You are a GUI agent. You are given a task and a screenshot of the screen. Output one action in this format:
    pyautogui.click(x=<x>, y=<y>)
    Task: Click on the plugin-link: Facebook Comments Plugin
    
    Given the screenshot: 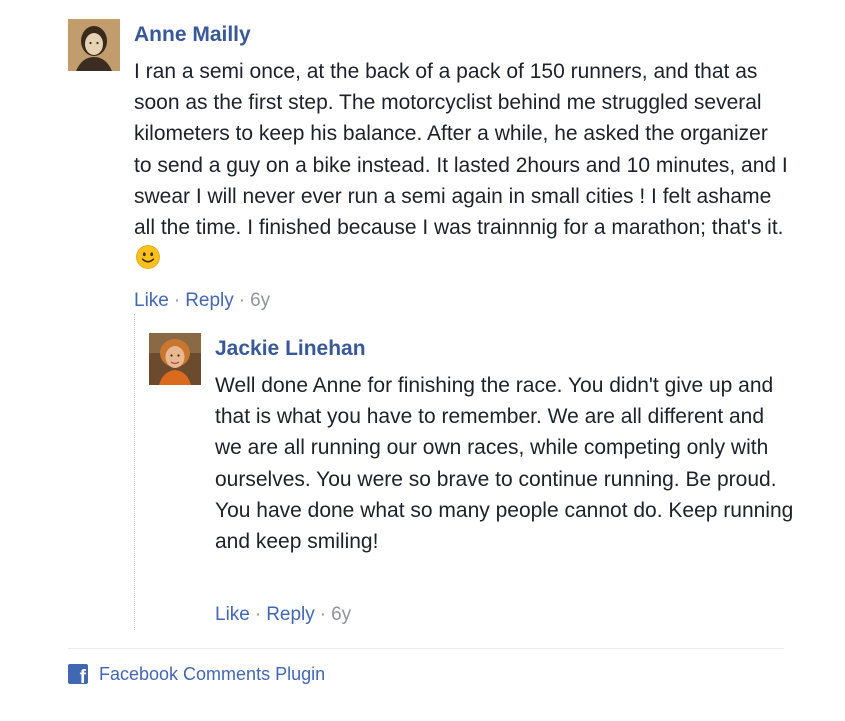 What is the action you would take?
    pyautogui.click(x=212, y=674)
    